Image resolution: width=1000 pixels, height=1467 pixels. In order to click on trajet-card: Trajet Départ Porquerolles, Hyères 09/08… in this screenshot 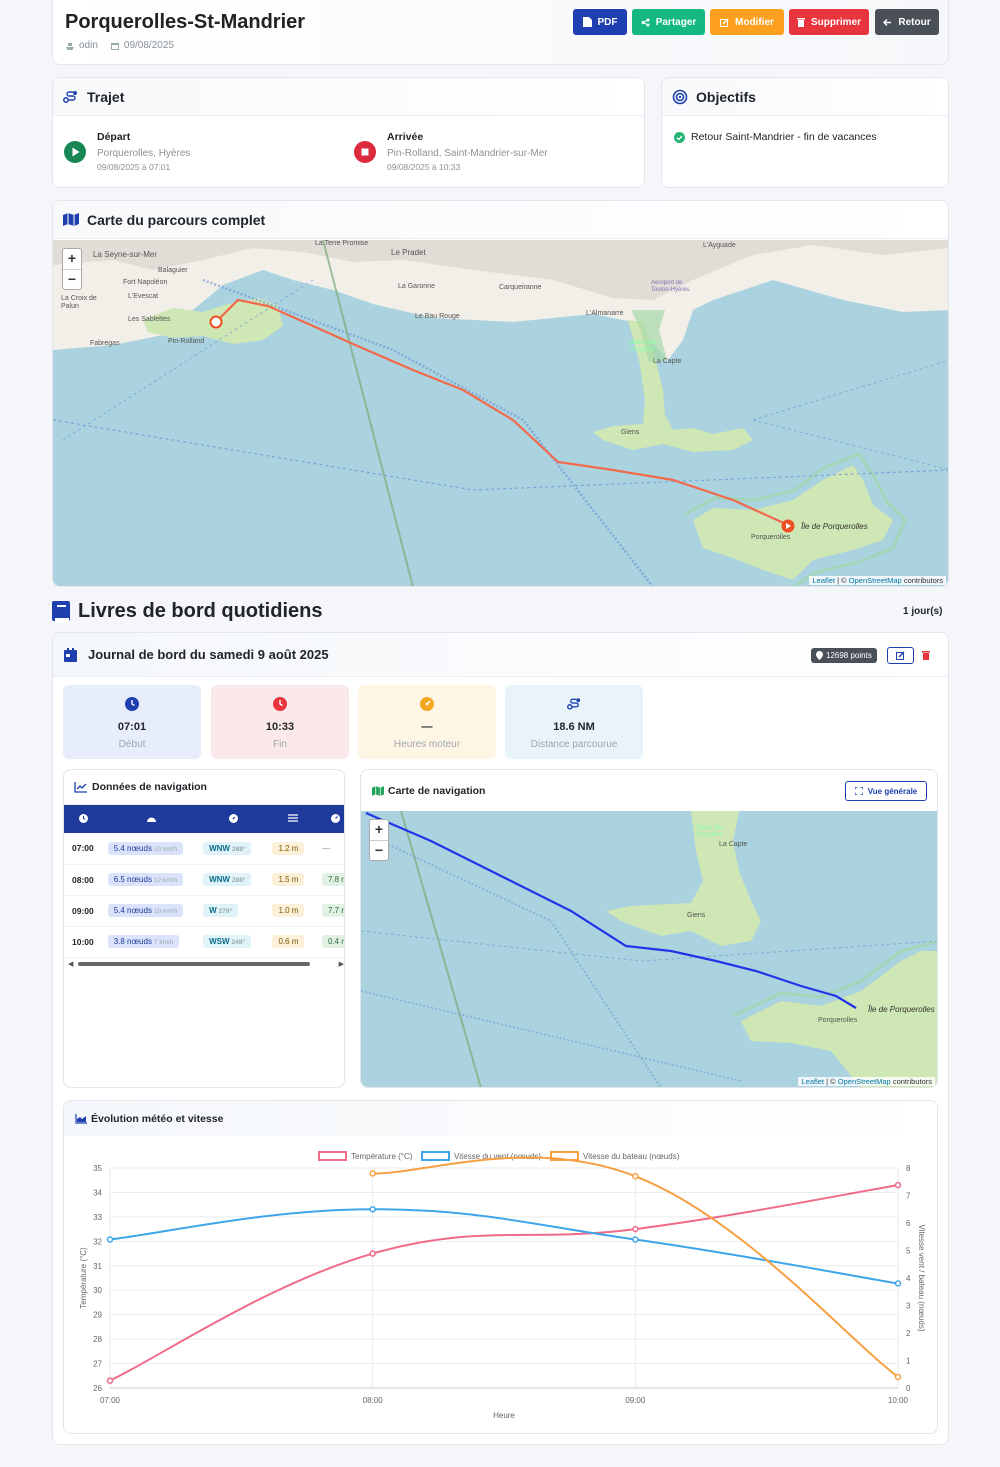, I will do `click(348, 132)`.